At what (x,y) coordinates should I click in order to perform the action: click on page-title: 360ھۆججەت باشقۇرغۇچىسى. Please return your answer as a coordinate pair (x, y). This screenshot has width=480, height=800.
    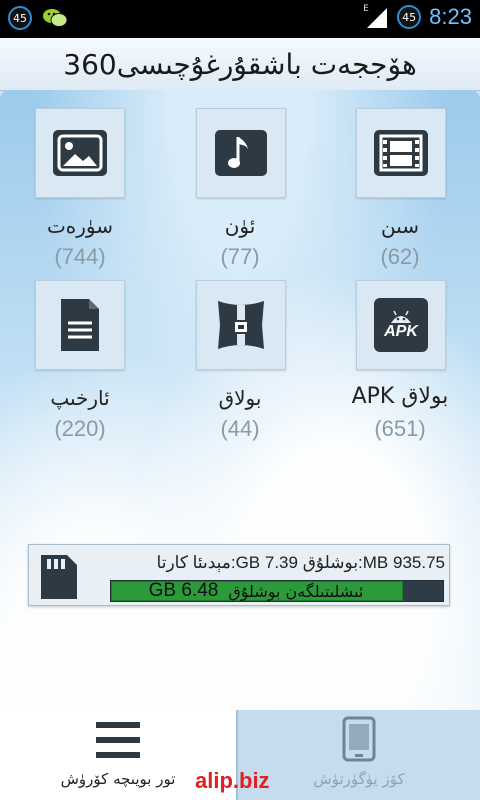
    Looking at the image, I should click on (240, 64).